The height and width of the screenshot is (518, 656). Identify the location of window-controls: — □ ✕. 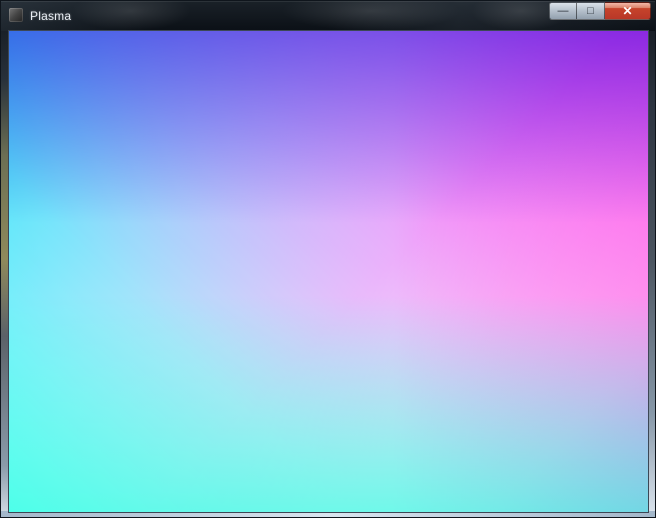
(600, 11).